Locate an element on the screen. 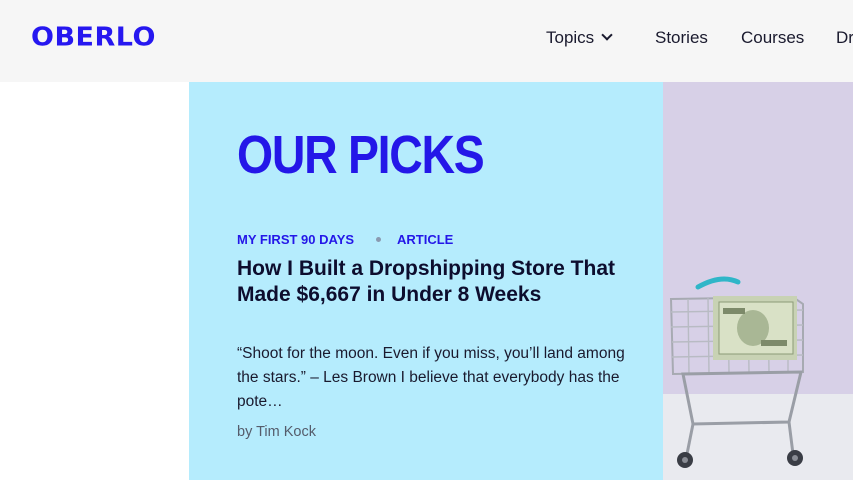  nav-stories: Stories is located at coordinates (681, 38).